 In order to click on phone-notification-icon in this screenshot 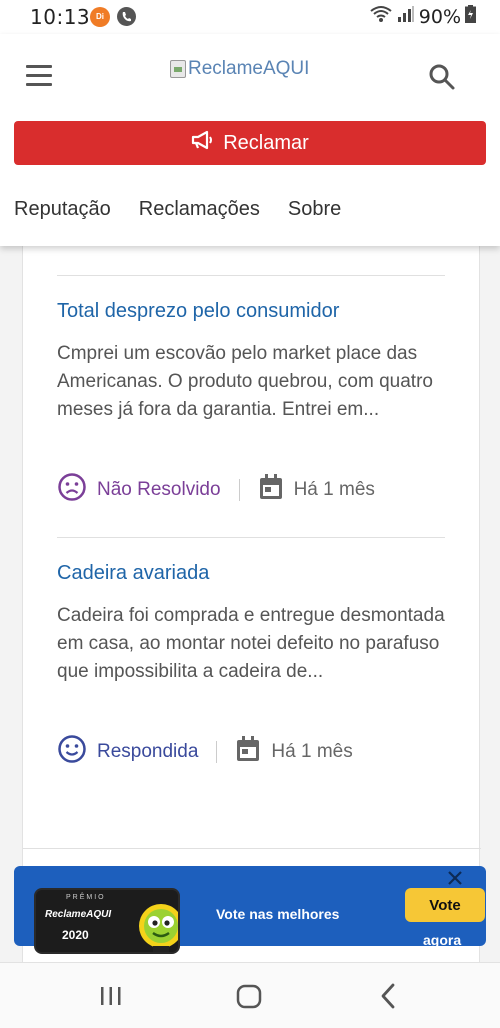, I will do `click(126, 16)`.